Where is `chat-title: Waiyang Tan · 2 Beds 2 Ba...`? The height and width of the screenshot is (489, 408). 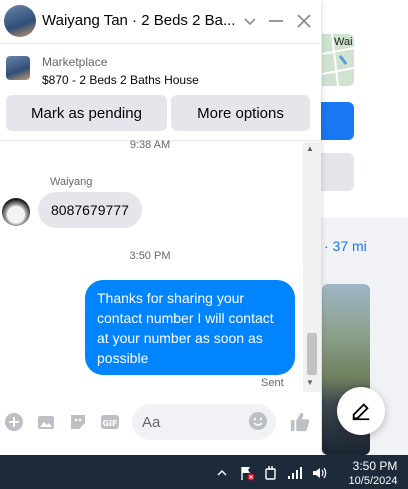
chat-title: Waiyang Tan · 2 Beds 2 Ba... is located at coordinates (138, 20).